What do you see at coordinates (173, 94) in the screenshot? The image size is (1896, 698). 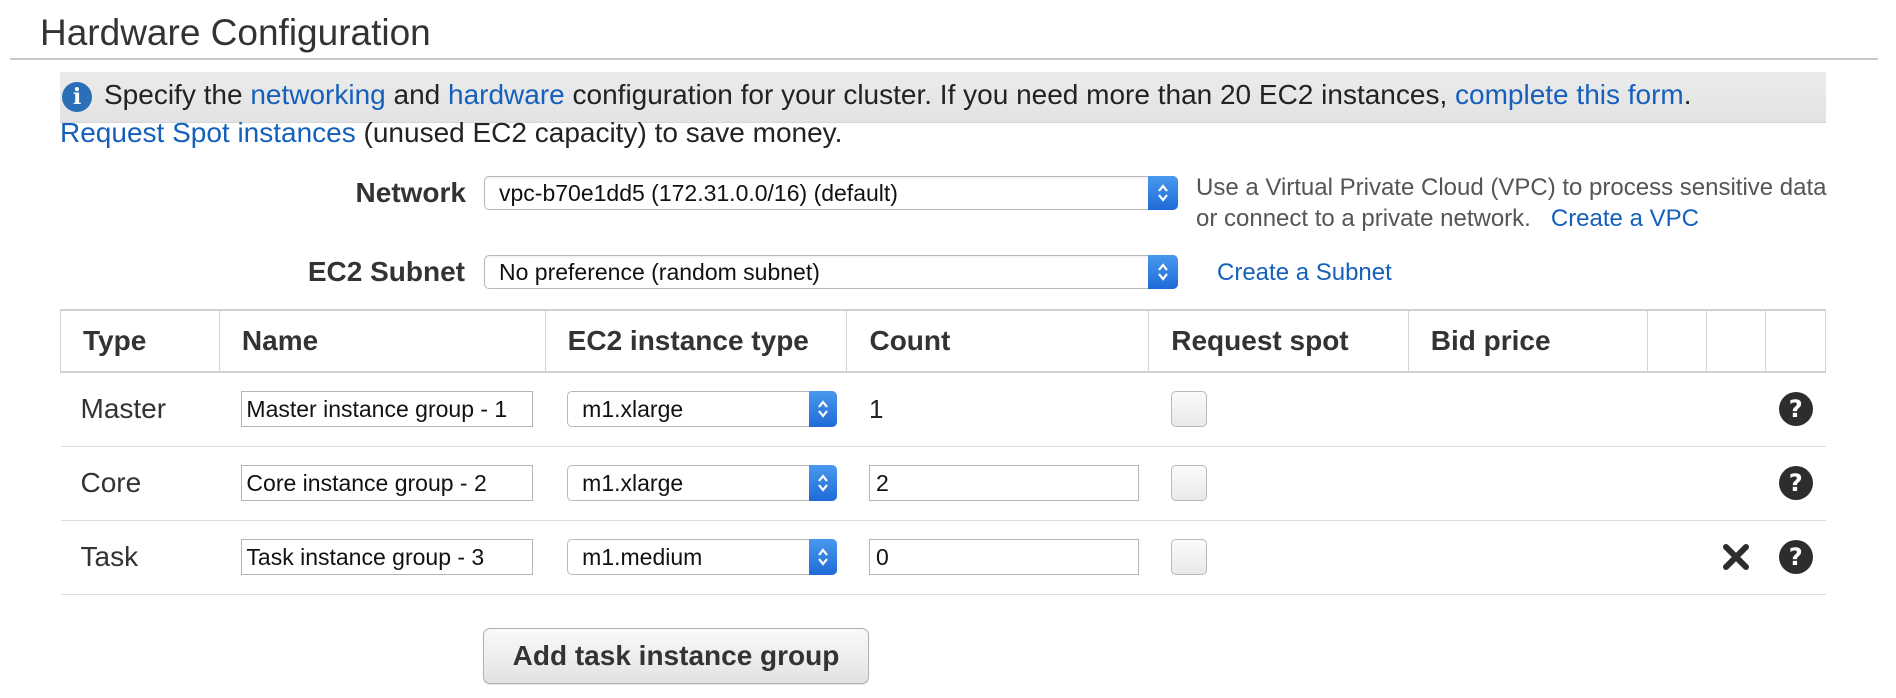 I see `info-text-1: Specify the` at bounding box center [173, 94].